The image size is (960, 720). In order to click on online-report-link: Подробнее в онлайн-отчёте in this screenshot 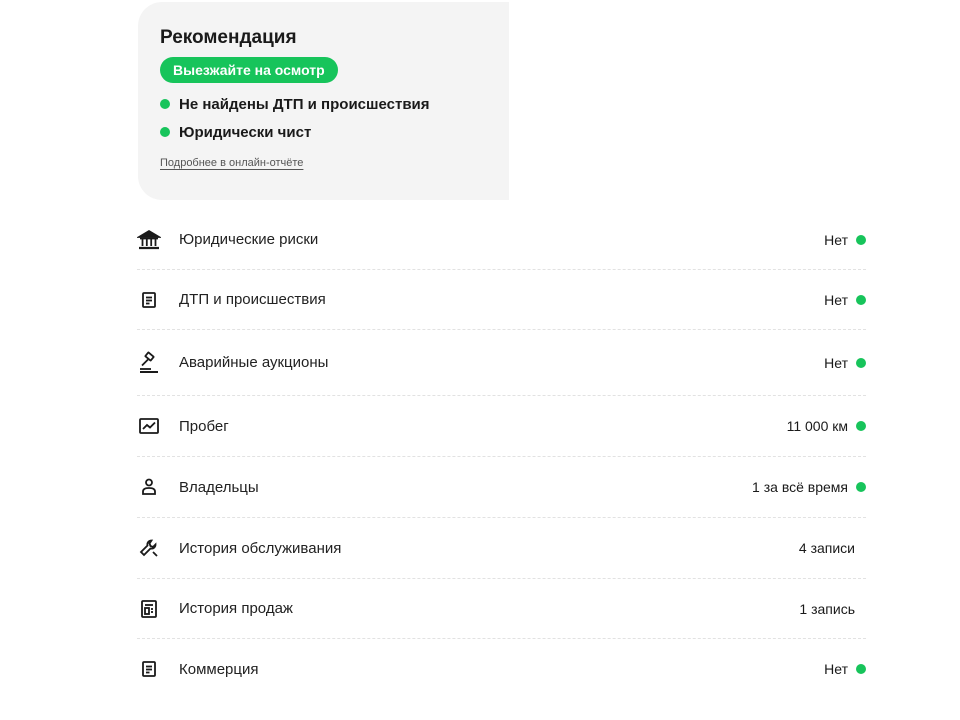, I will do `click(231, 163)`.